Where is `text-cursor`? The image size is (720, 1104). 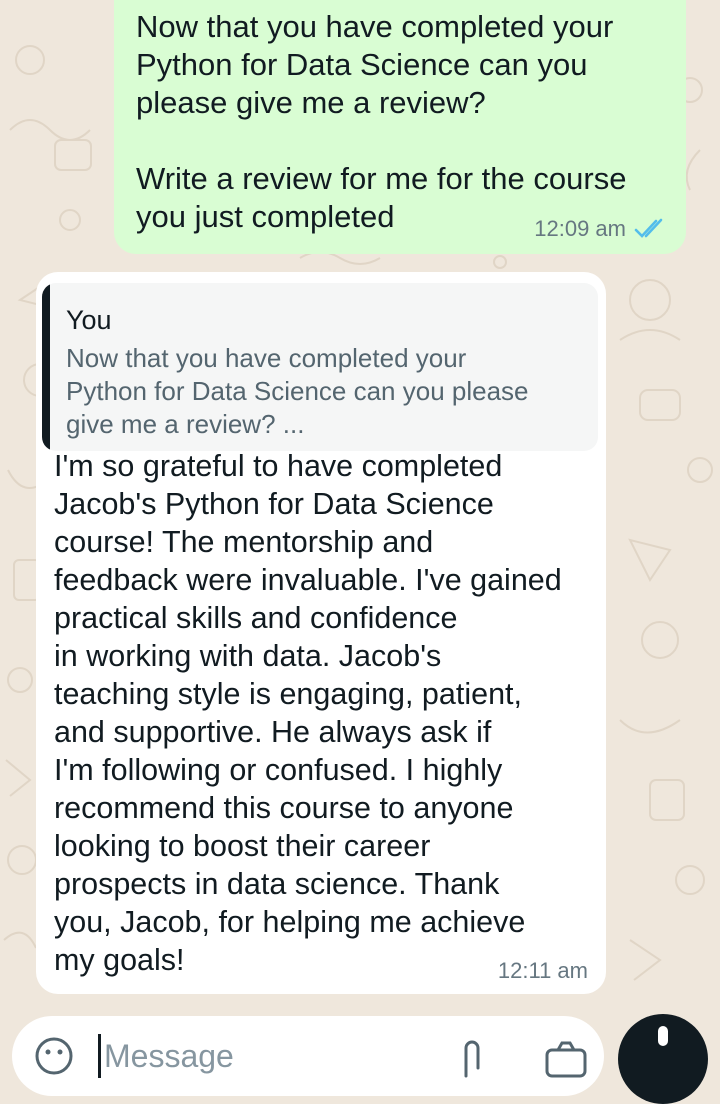
text-cursor is located at coordinates (99, 1056).